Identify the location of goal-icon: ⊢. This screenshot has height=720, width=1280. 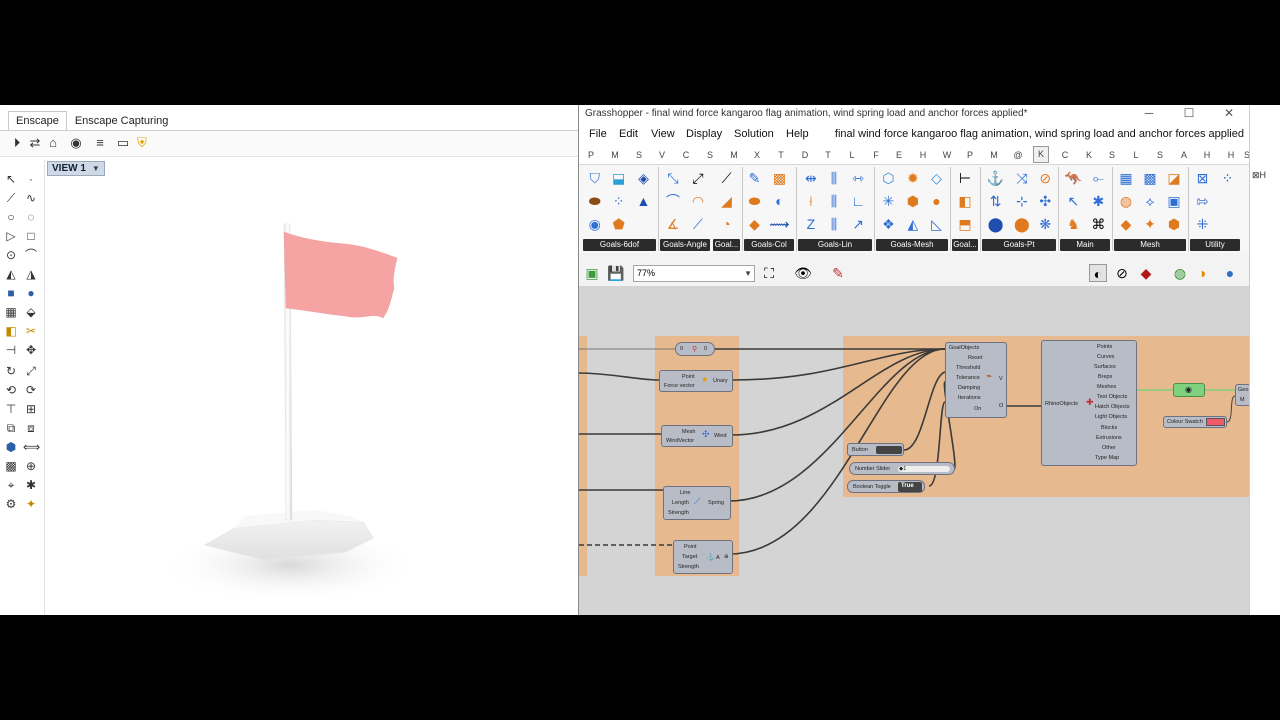
(965, 178).